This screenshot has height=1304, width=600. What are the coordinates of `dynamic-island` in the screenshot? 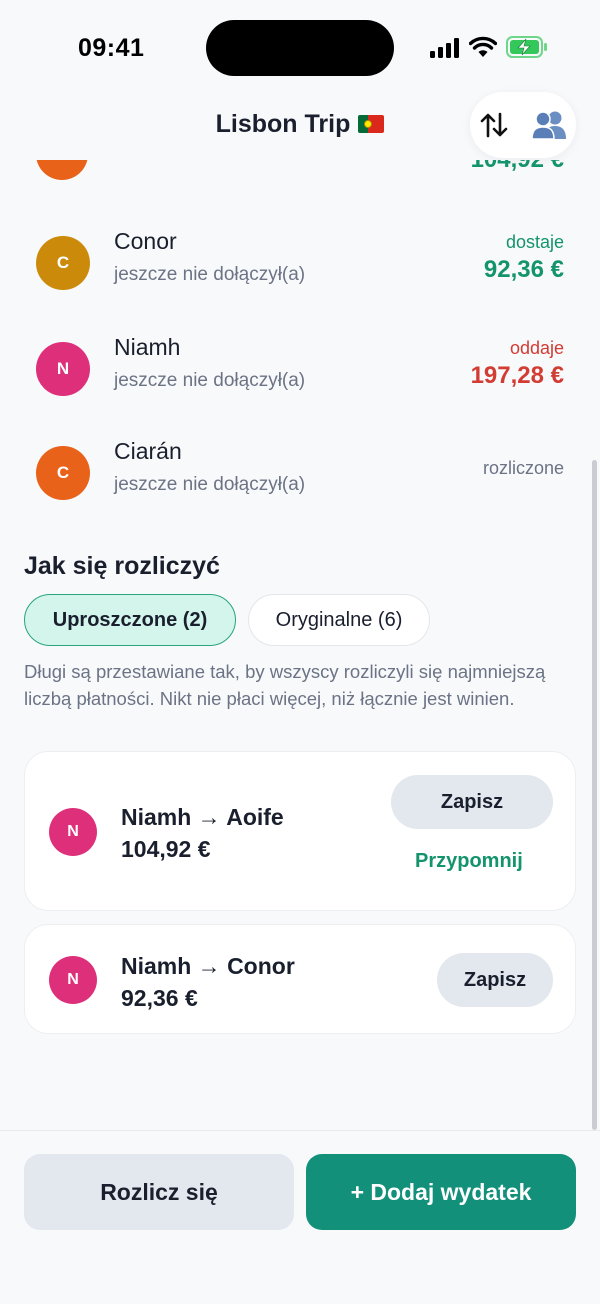 It's located at (300, 48).